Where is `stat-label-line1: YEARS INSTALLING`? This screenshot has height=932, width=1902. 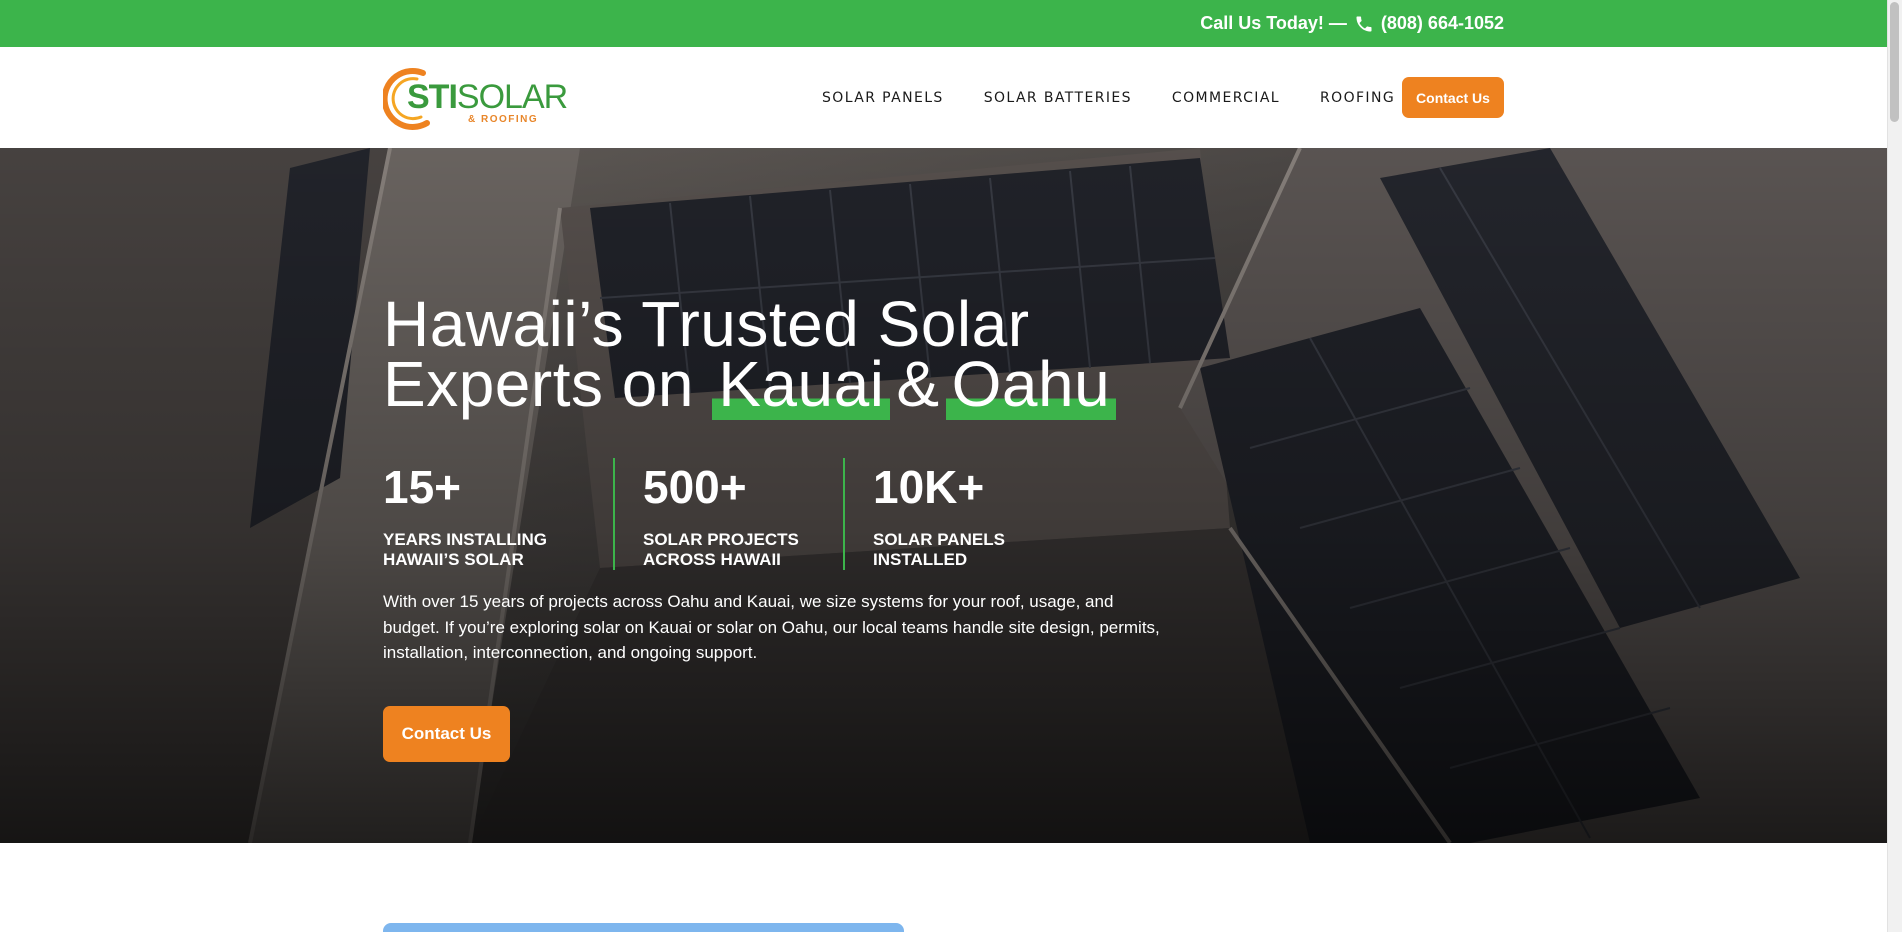 stat-label-line1: YEARS INSTALLING is located at coordinates (465, 539).